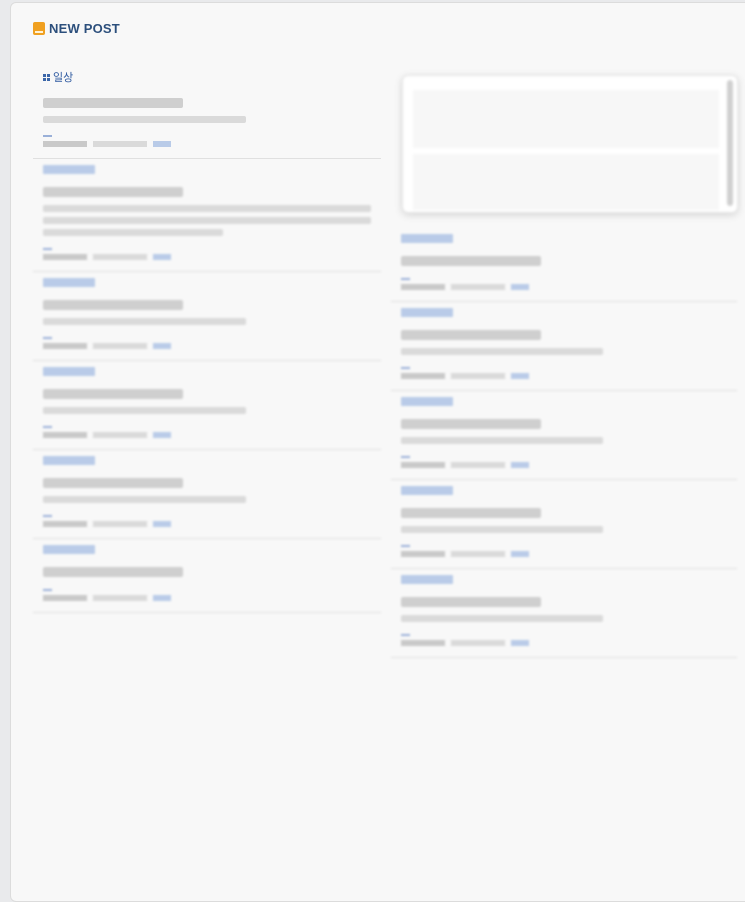 The image size is (745, 902). What do you see at coordinates (207, 111) in the screenshot?
I see `post-card: 일상` at bounding box center [207, 111].